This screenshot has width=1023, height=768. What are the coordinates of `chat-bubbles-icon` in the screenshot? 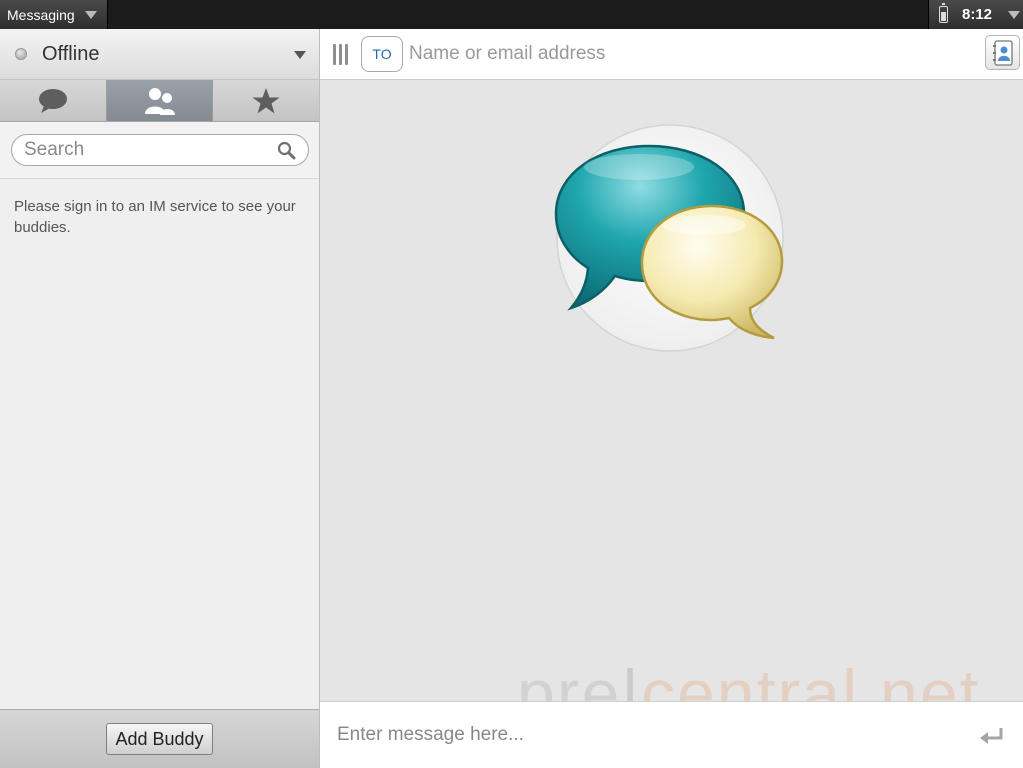 It's located at (669, 238).